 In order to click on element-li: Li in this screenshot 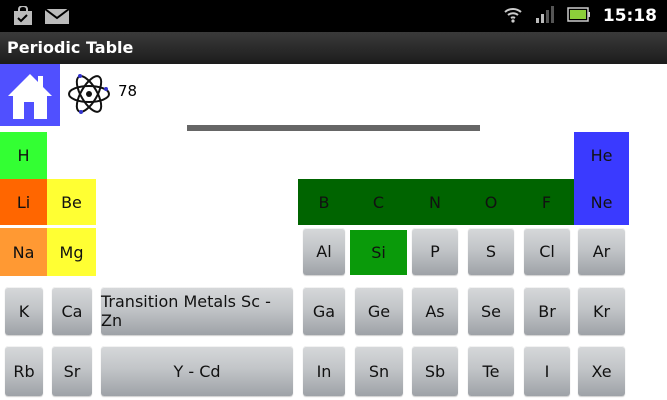, I will do `click(23, 202)`.